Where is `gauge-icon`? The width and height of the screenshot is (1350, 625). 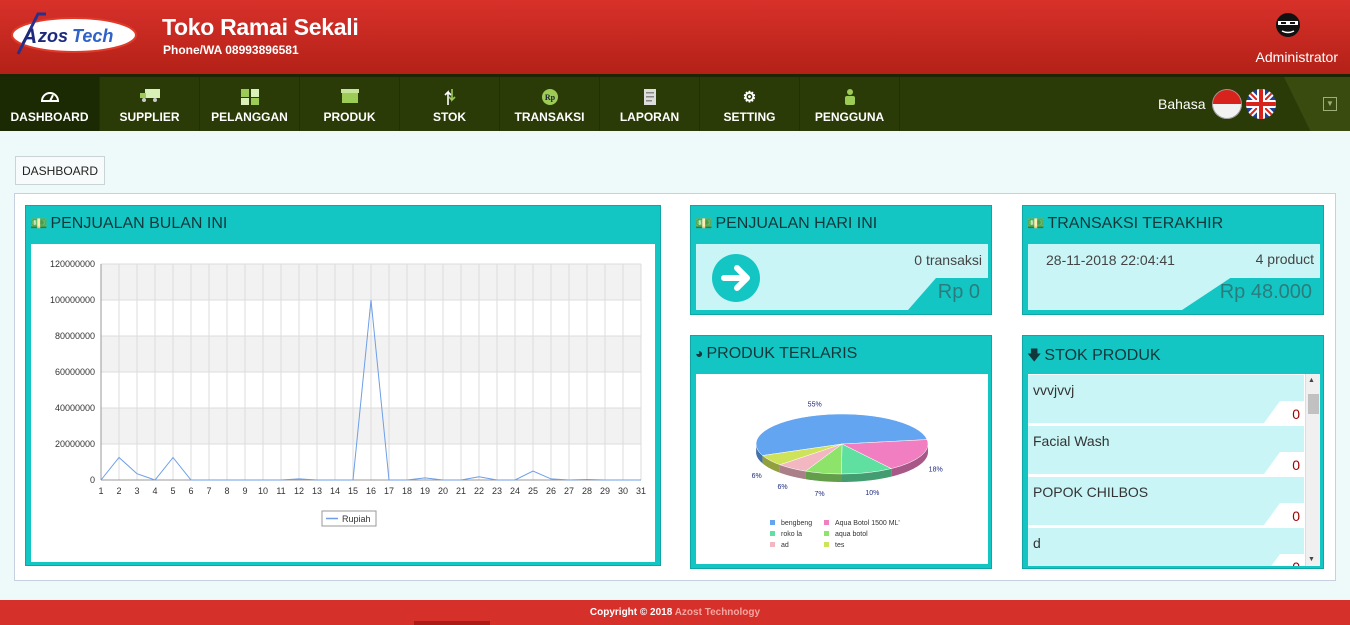
gauge-icon is located at coordinates (49, 98).